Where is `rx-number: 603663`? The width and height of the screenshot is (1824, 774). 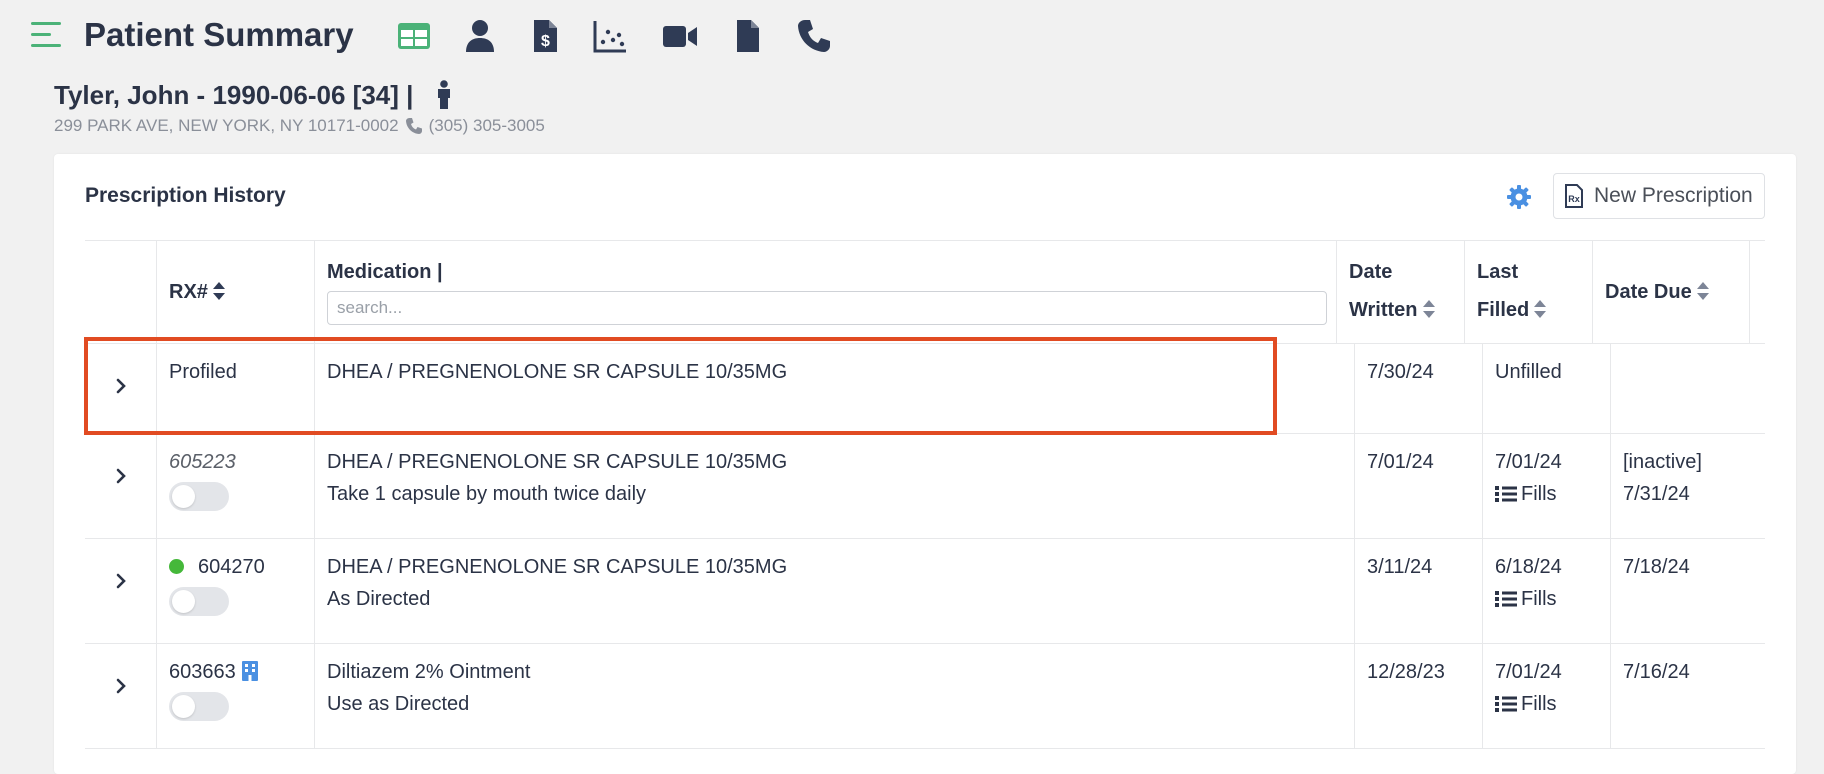 rx-number: 603663 is located at coordinates (202, 672).